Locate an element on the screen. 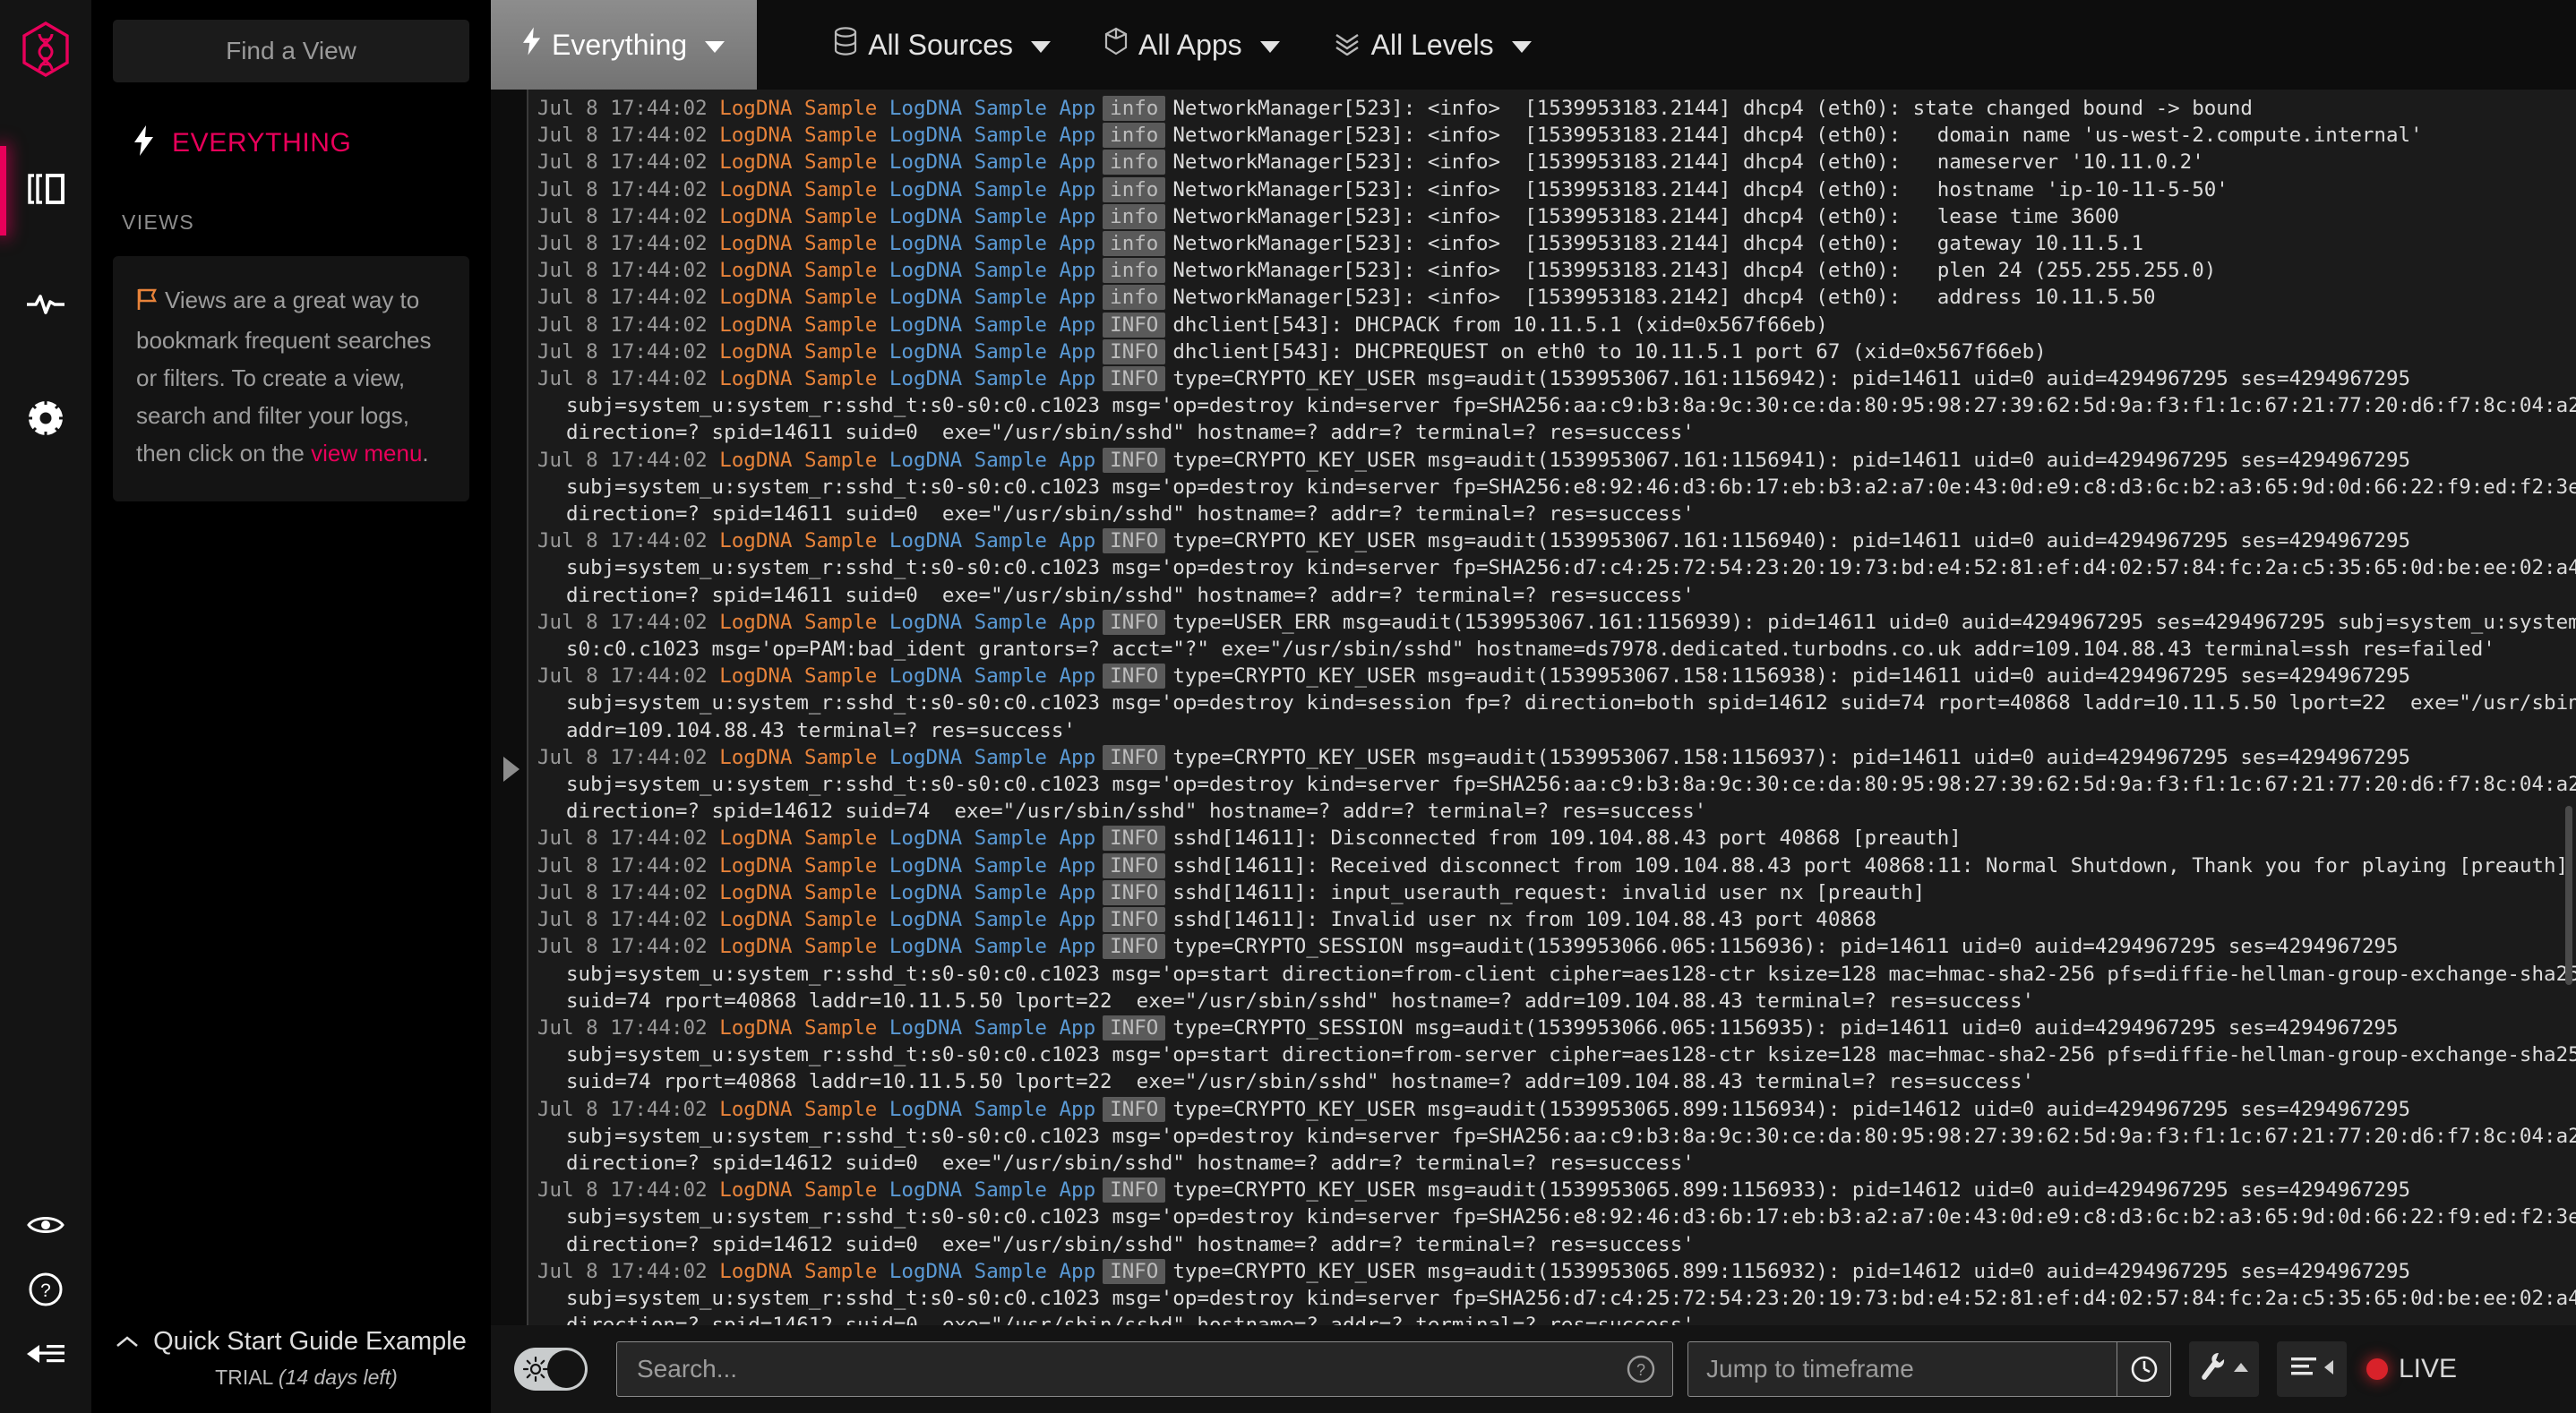 The width and height of the screenshot is (2576, 1413). live-tail-indicator: LIVE is located at coordinates (2415, 1369).